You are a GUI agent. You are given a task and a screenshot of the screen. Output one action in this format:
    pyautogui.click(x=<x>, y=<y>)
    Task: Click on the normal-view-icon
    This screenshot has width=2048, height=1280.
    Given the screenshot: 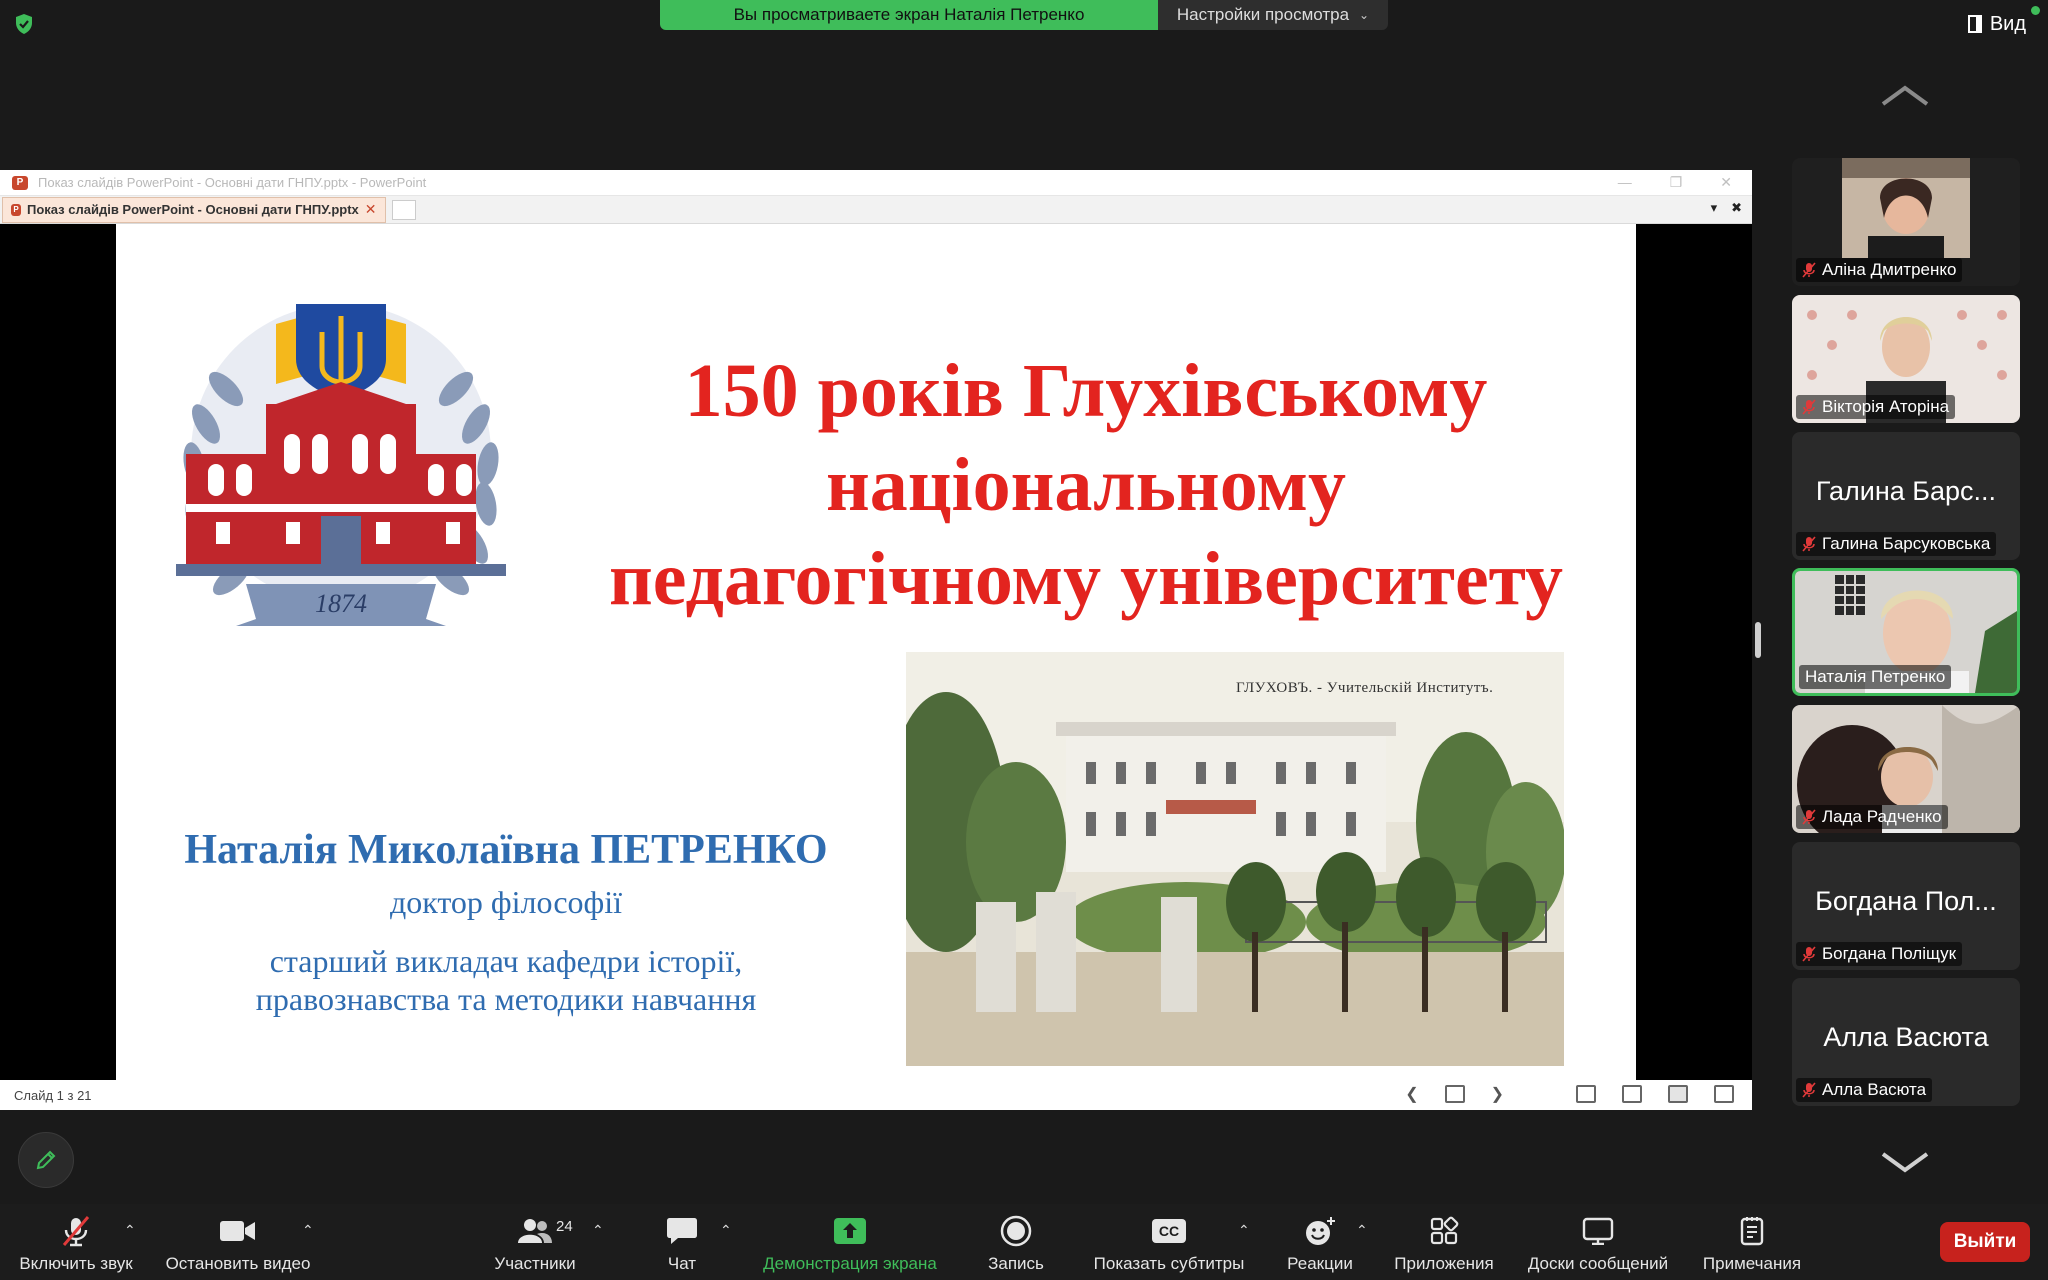 What is the action you would take?
    pyautogui.click(x=1586, y=1094)
    